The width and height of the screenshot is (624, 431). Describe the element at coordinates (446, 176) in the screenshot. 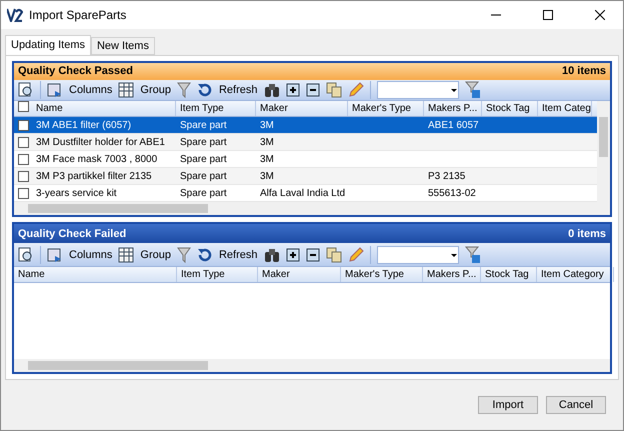

I see `table-cell-text: P3 2135` at that location.